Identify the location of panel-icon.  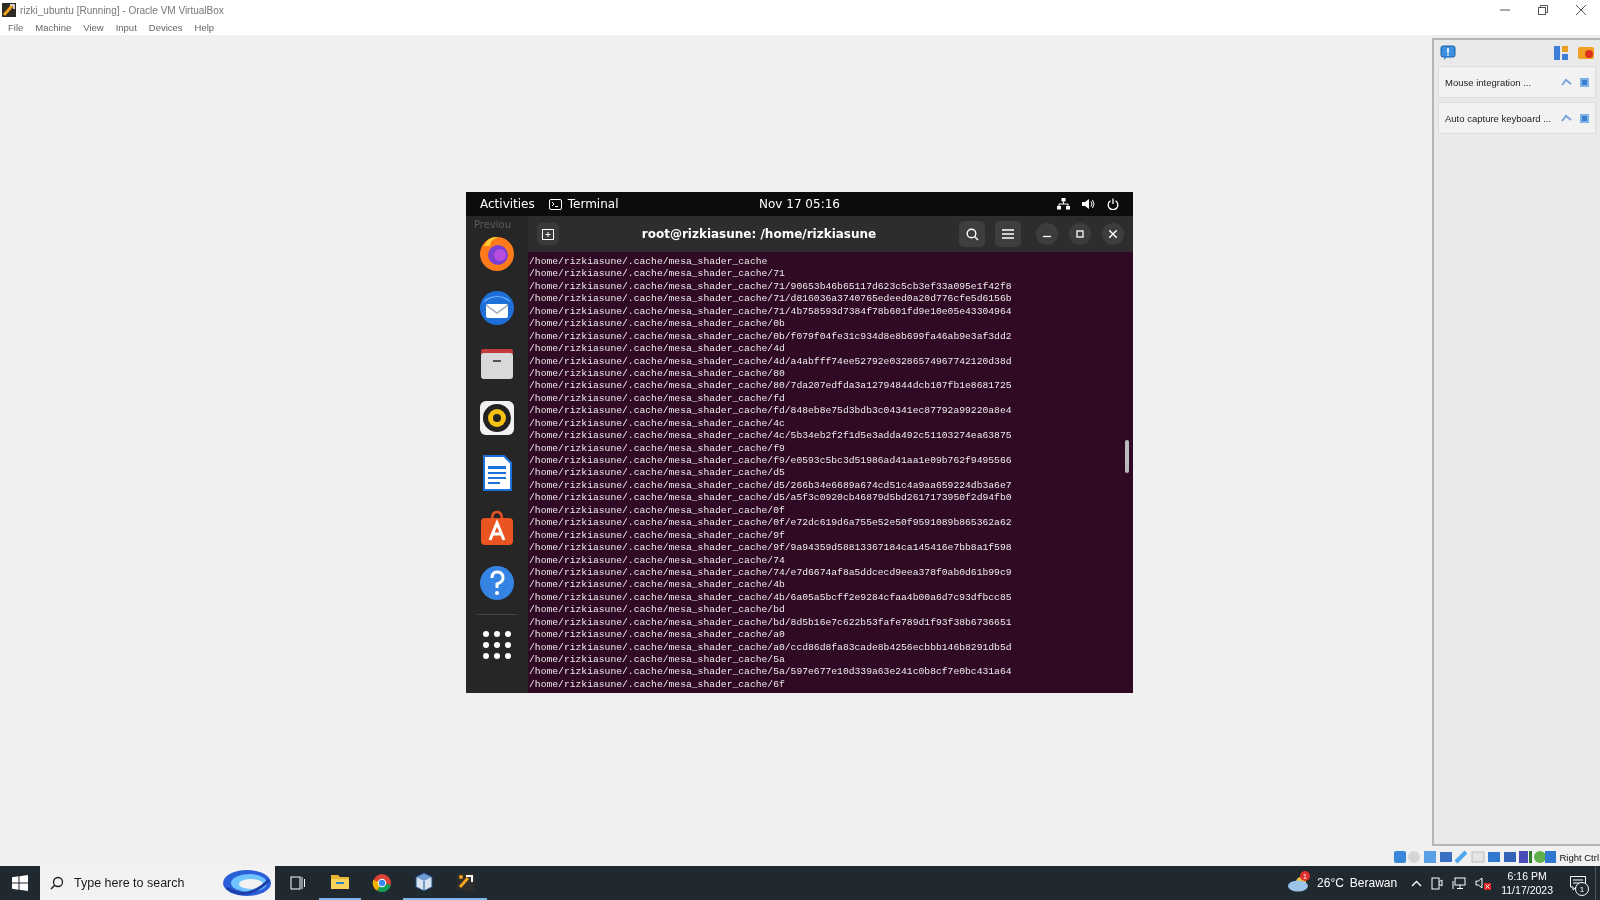
(1561, 53).